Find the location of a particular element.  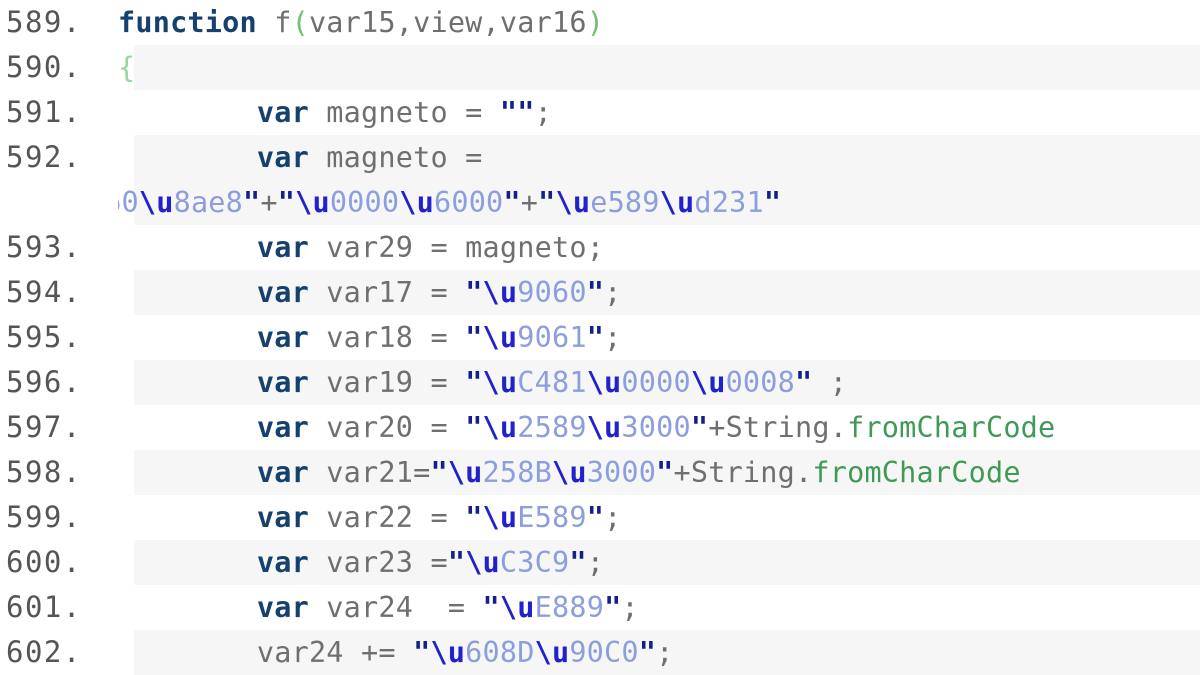

code-line-row: 595. var var18 = "\u9061"; is located at coordinates (600, 337).